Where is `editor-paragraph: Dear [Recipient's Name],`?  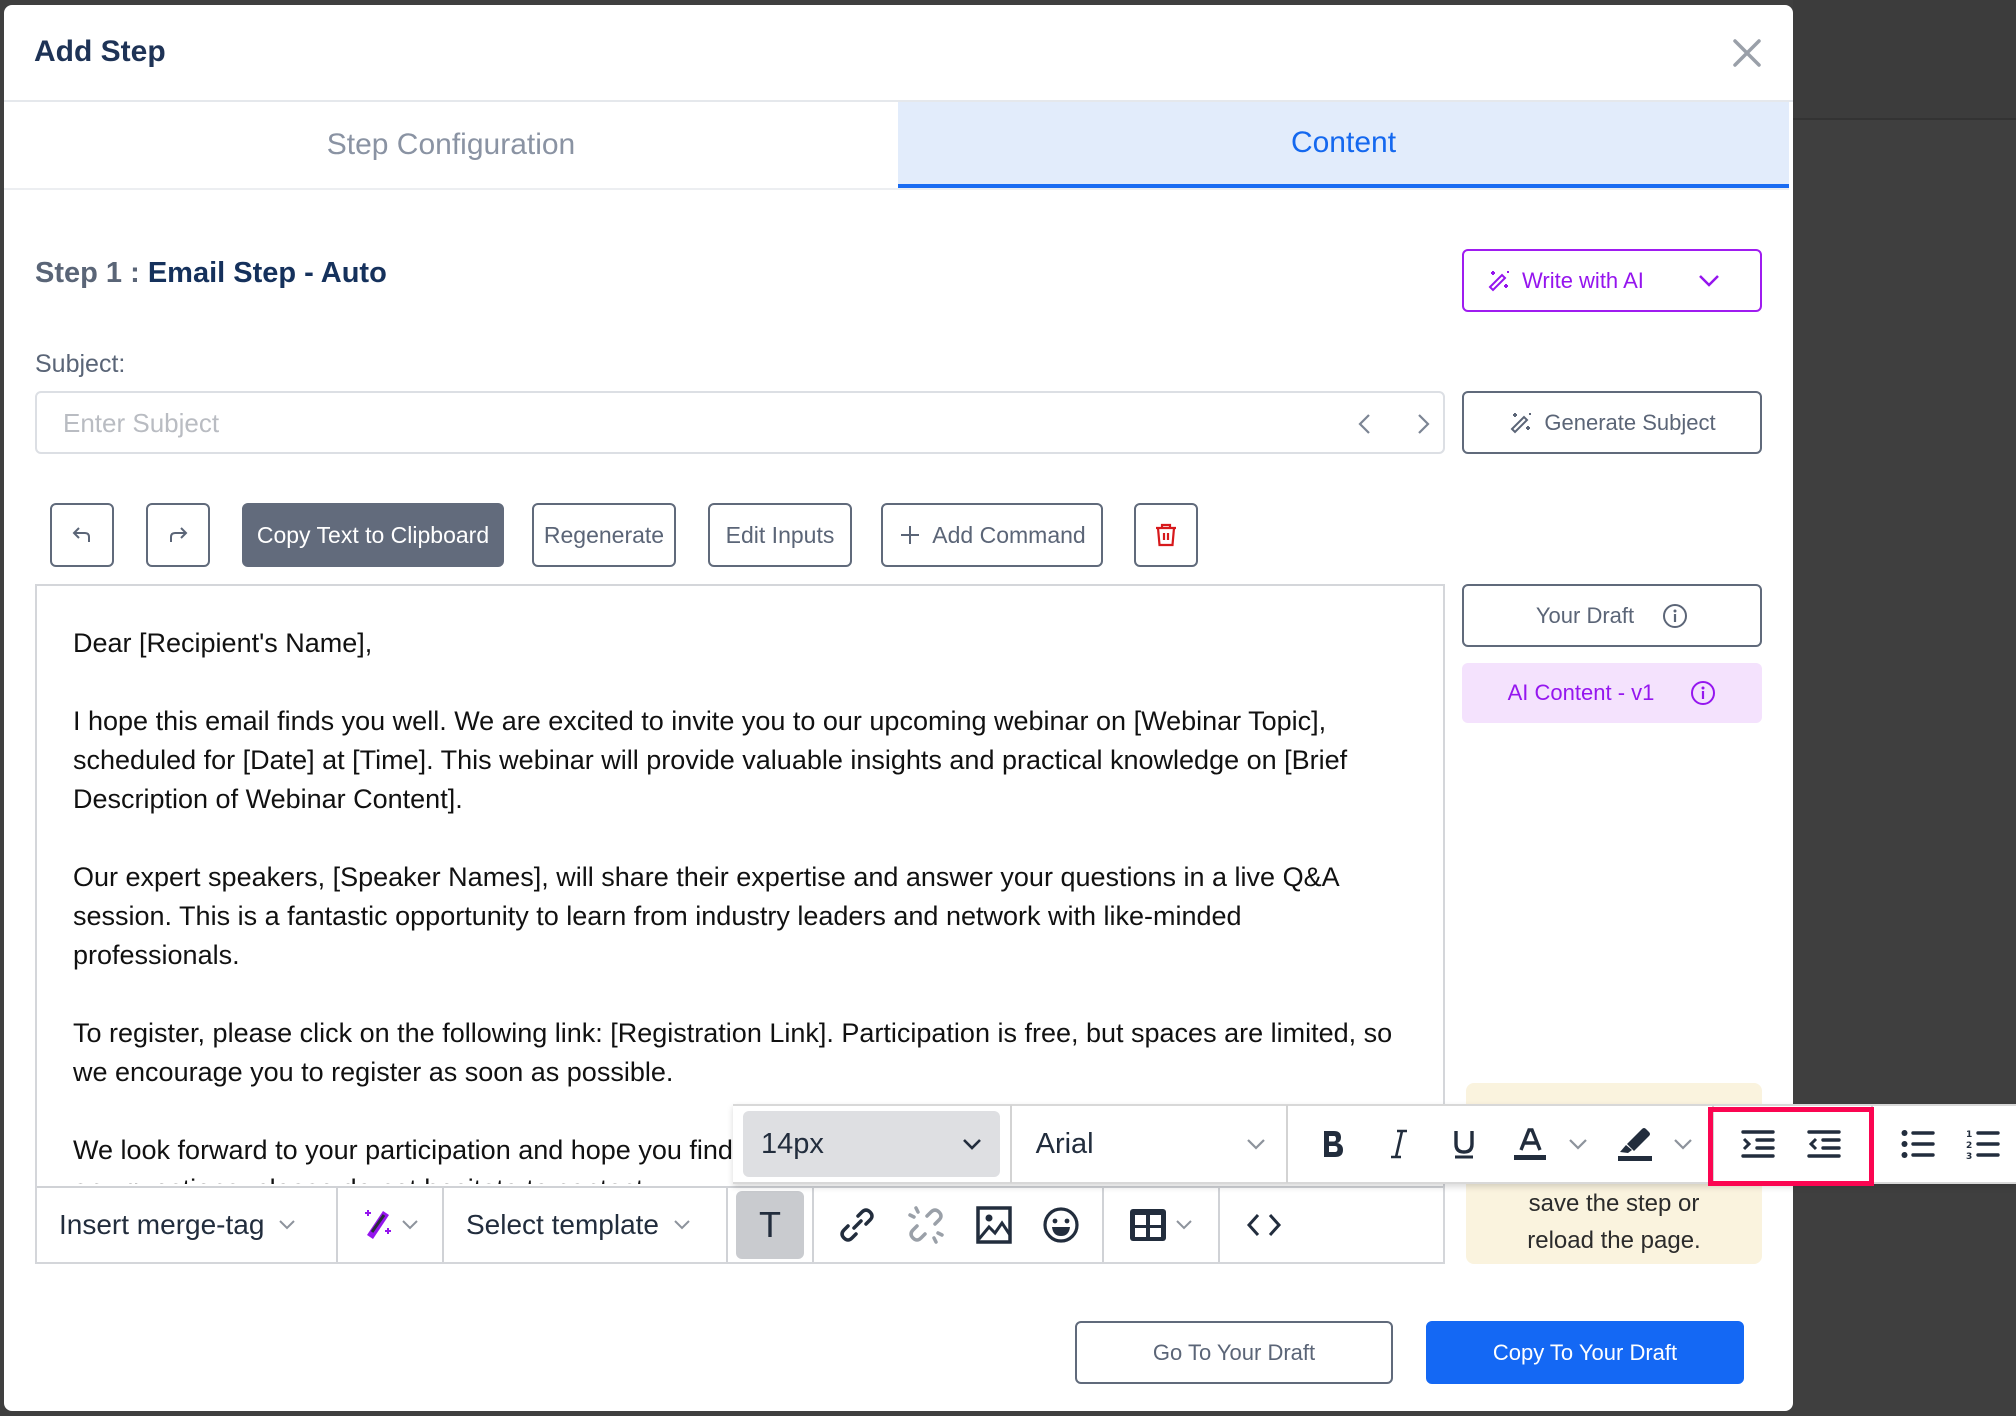
editor-paragraph: Dear [Recipient's Name], is located at coordinates (223, 643).